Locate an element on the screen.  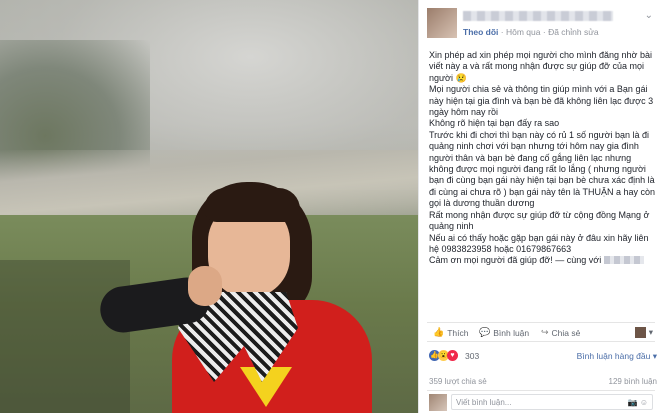
comment-icon: 💬 is located at coordinates (485, 332).